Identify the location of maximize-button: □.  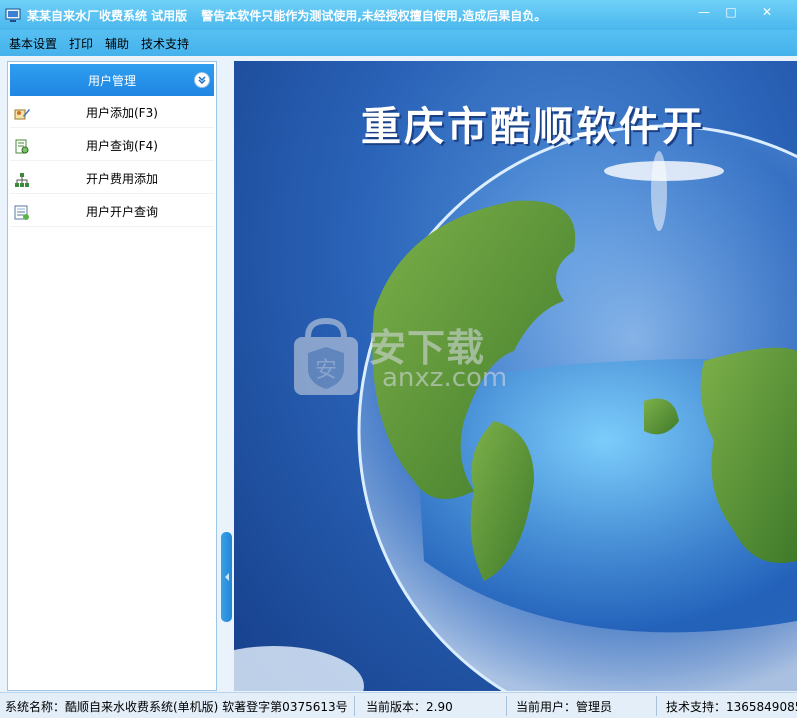
(731, 11).